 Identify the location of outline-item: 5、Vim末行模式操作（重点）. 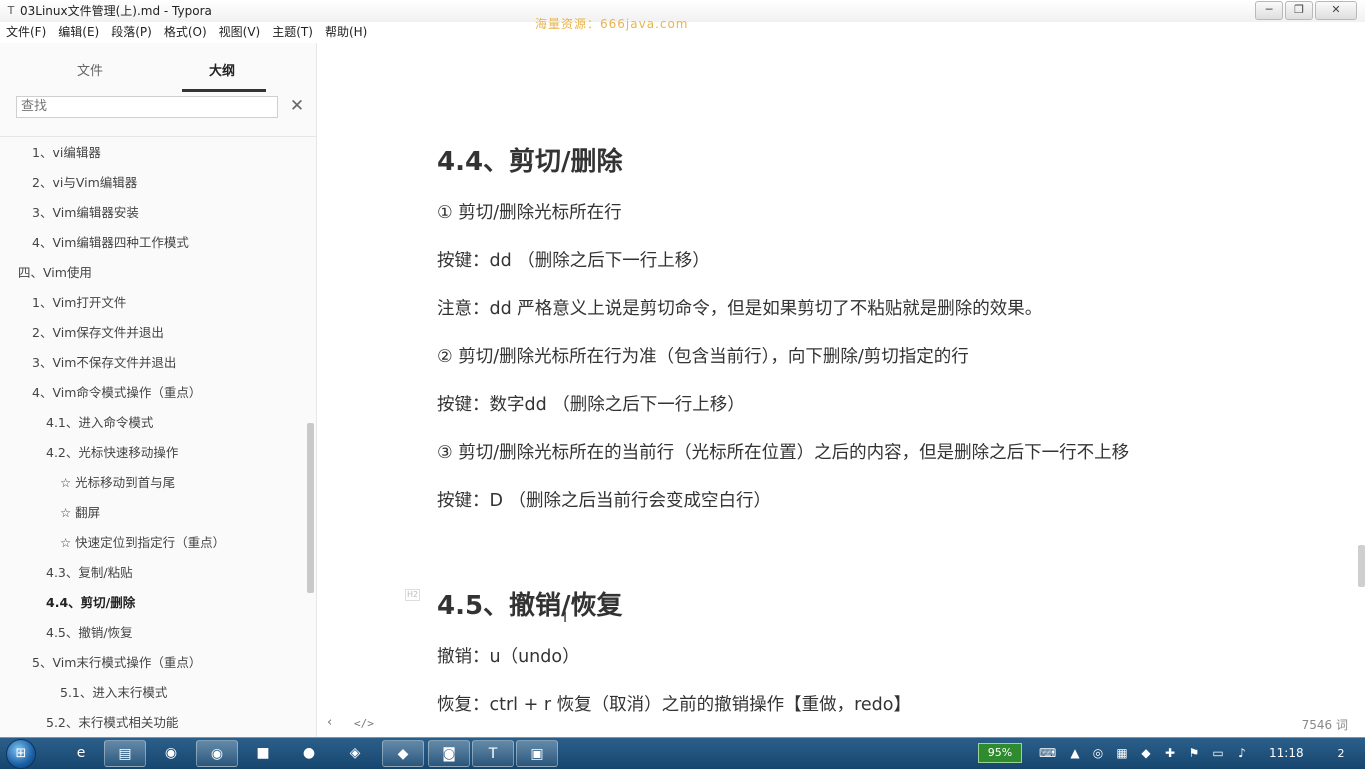
(152, 663).